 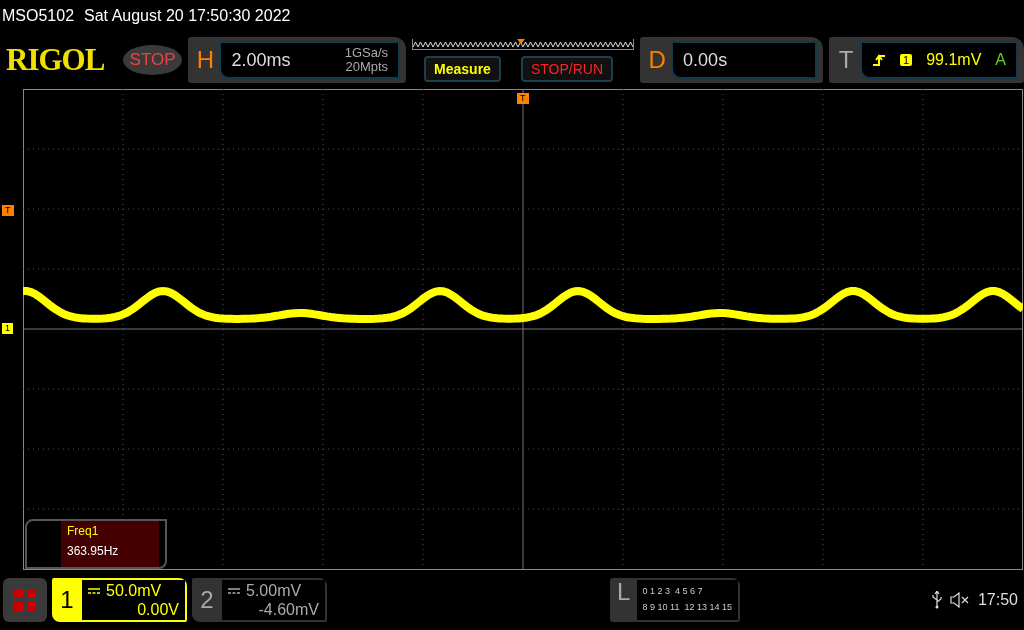 I want to click on trigger-panel: T 1 99.1mV A, so click(x=926, y=60).